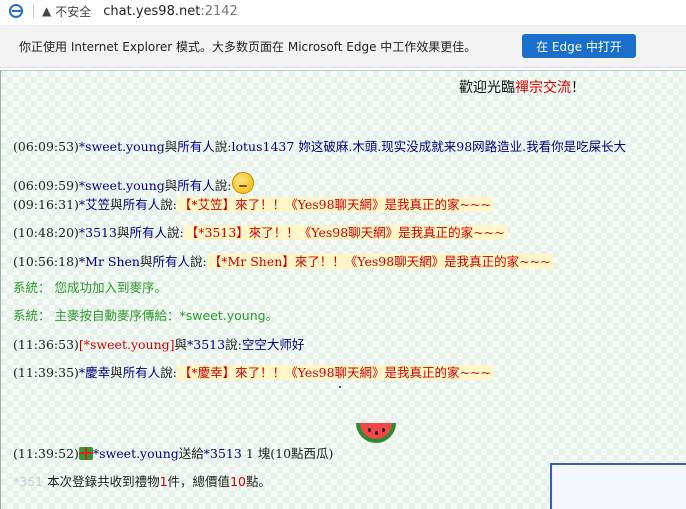  Describe the element at coordinates (238, 481) in the screenshot. I see `gift-points: 10` at that location.